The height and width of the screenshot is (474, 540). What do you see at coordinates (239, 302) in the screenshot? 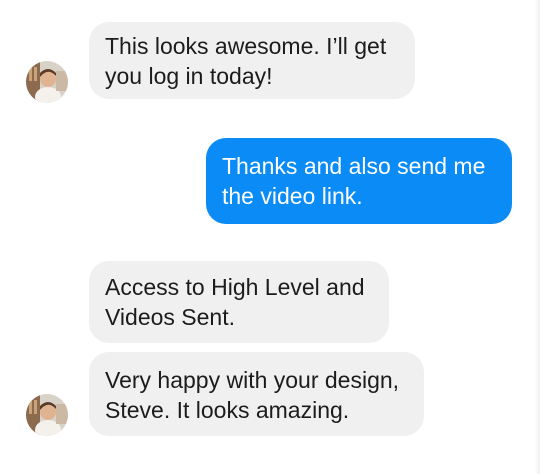
I see `message-bubble-incoming: Access to High Level and Videos Sent.` at bounding box center [239, 302].